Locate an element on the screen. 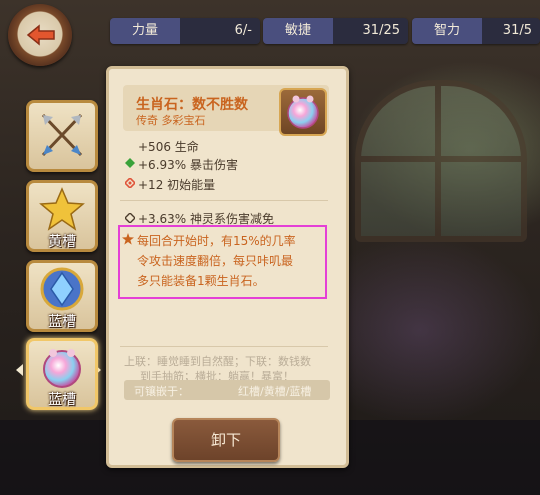  blue-crystal-gem-icon is located at coordinates (62, 289).